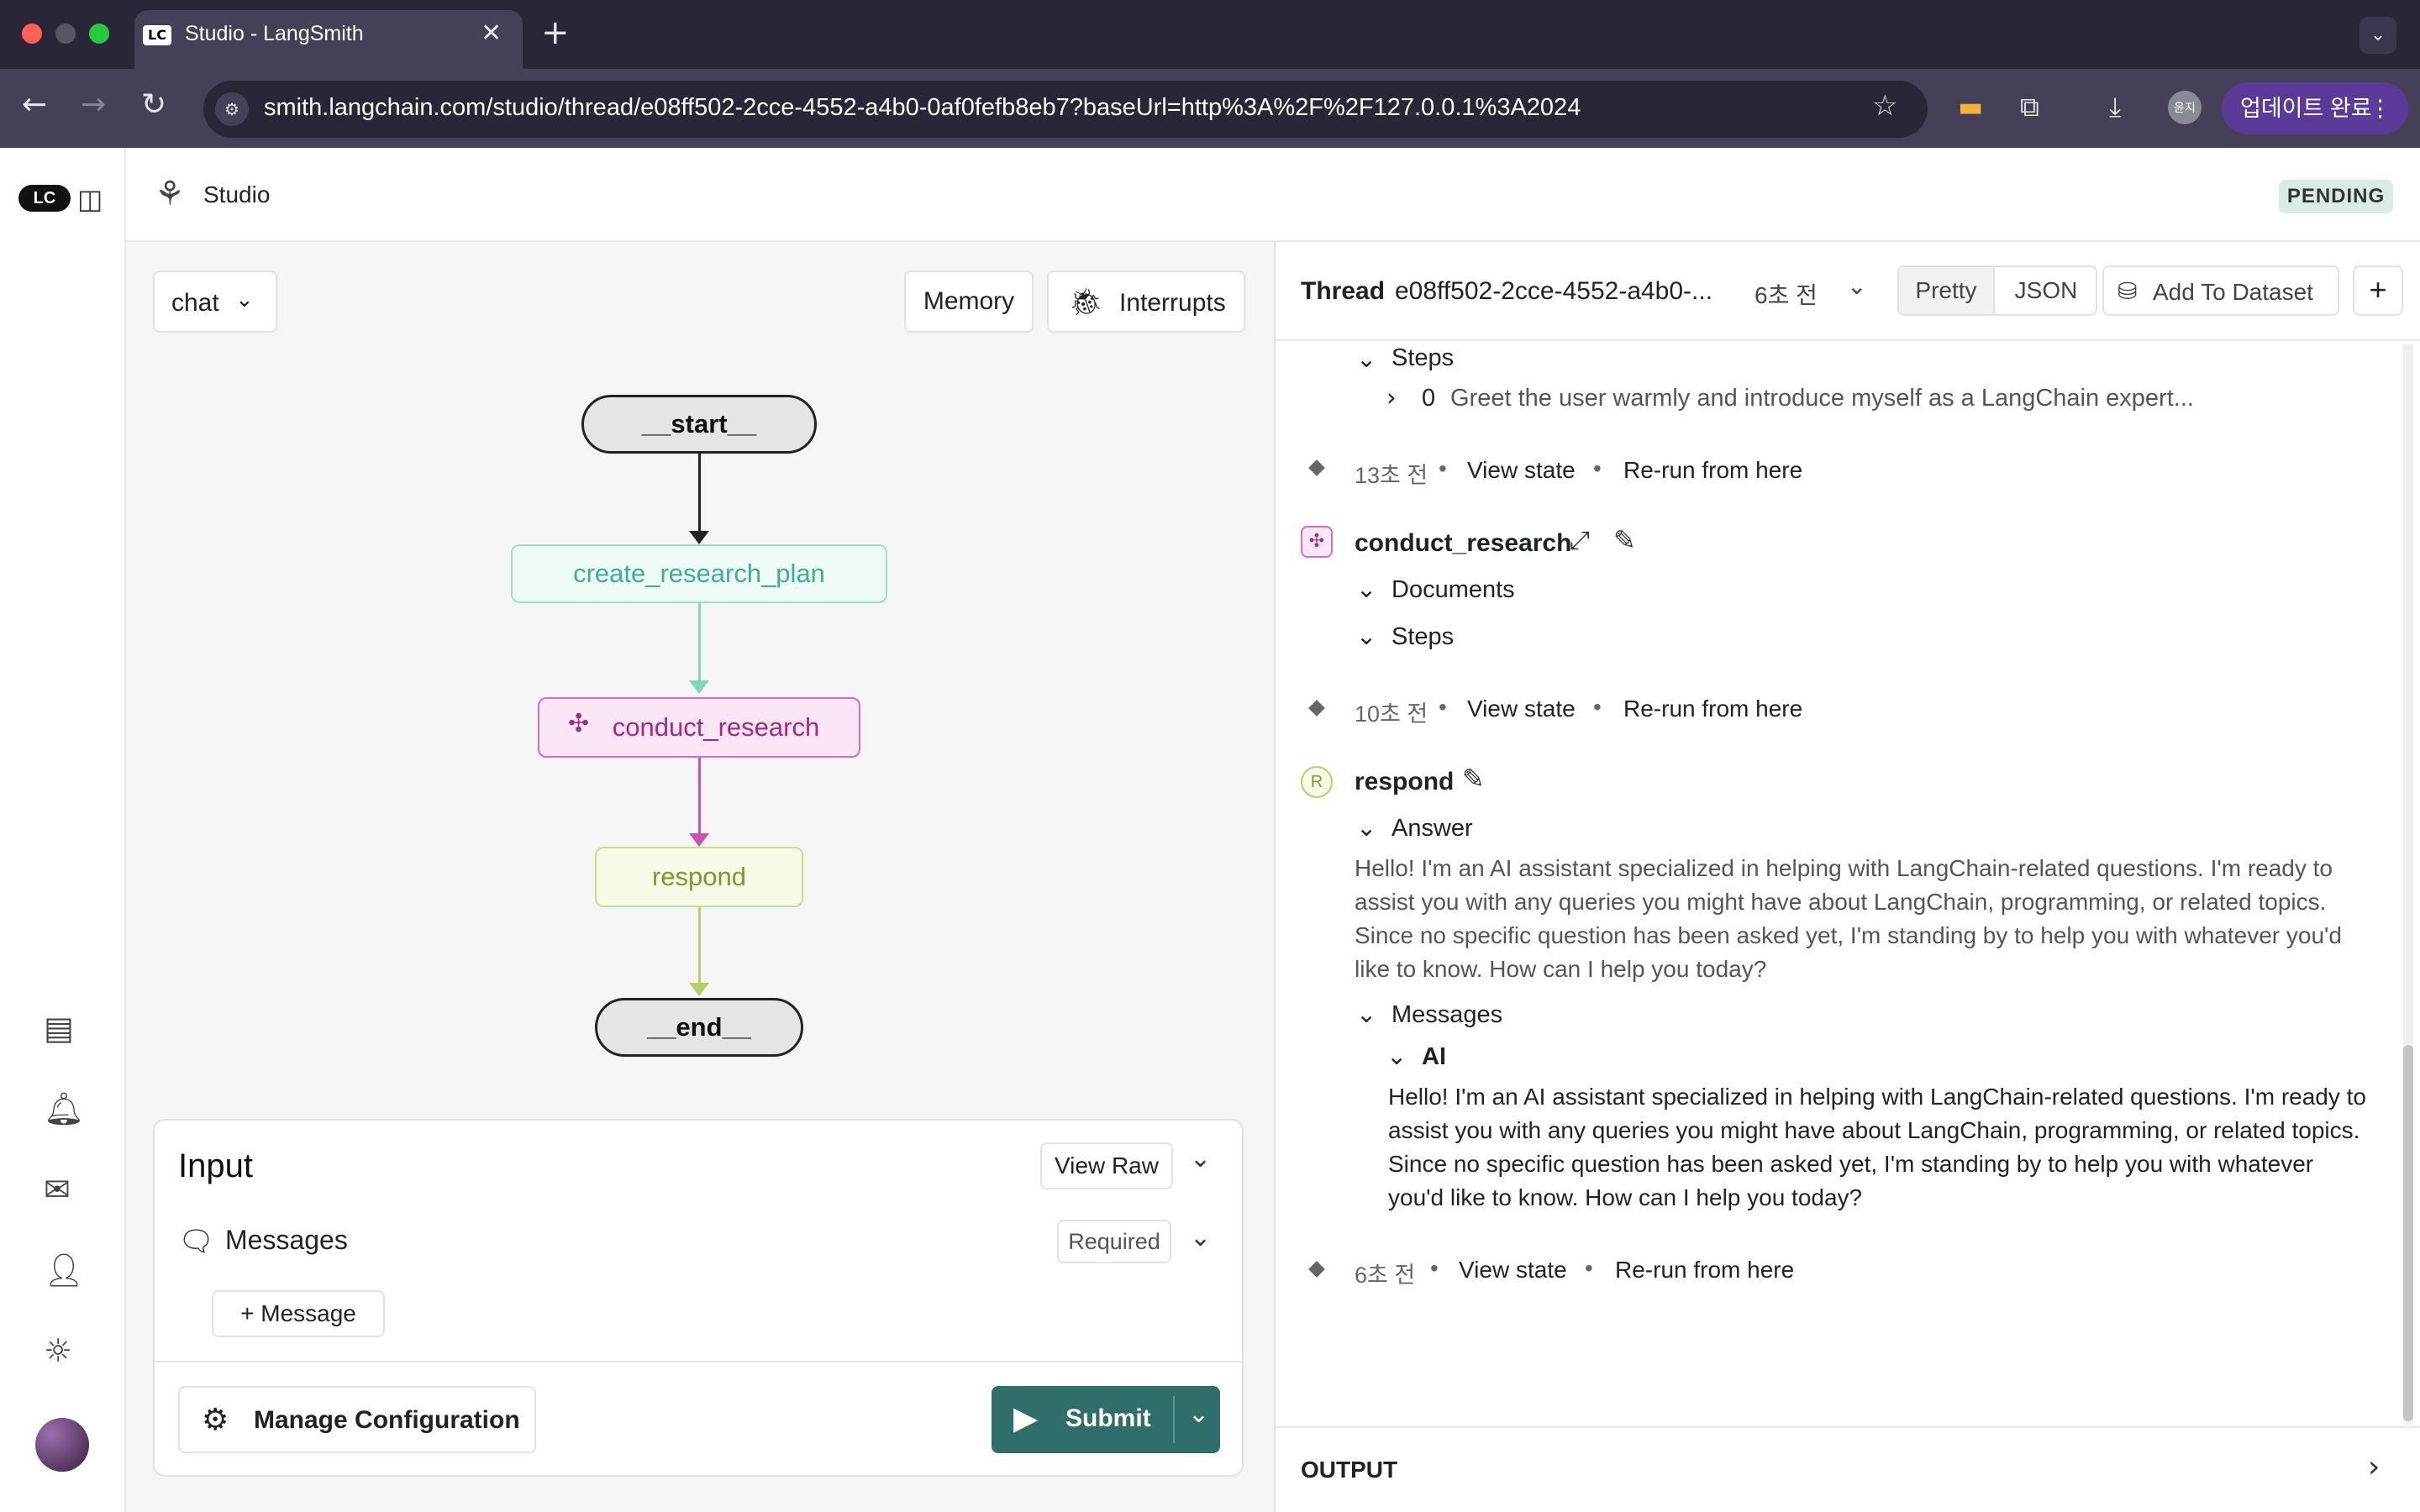 The height and width of the screenshot is (1512, 2420). I want to click on thread-time: 6초 전, so click(1786, 294).